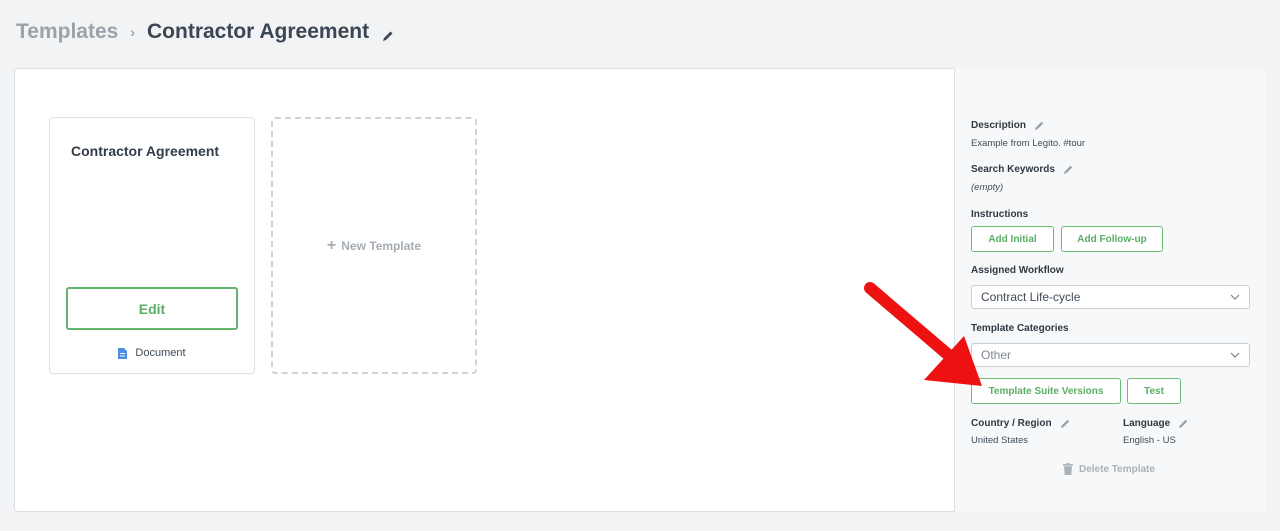  Describe the element at coordinates (1039, 125) in the screenshot. I see `edit-description-pencil-icon` at that location.